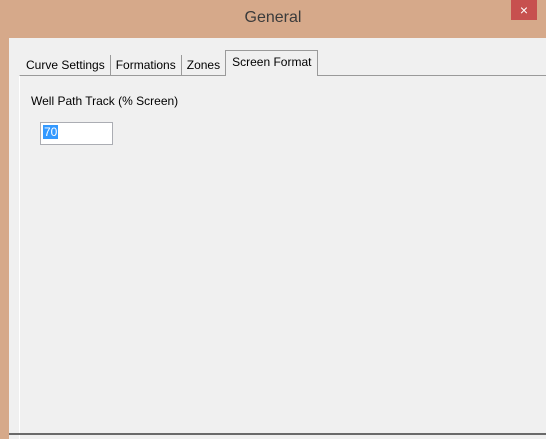 This screenshot has height=439, width=546. Describe the element at coordinates (76, 133) in the screenshot. I see `well-path-track-input: 70` at that location.